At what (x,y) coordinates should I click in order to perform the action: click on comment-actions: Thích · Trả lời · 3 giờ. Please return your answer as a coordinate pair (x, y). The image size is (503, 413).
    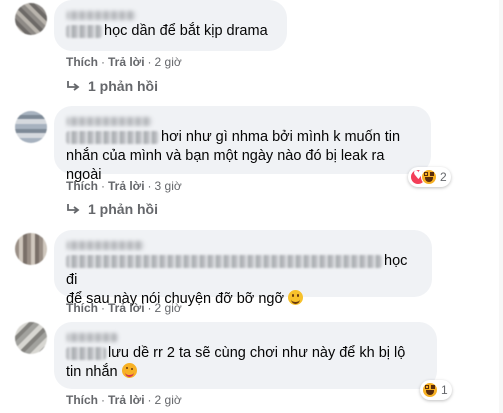
    Looking at the image, I should click on (124, 186).